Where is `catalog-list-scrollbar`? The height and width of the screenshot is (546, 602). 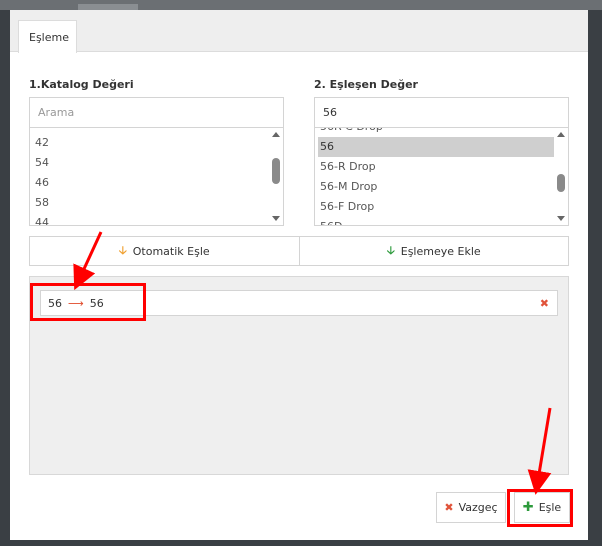 catalog-list-scrollbar is located at coordinates (276, 176).